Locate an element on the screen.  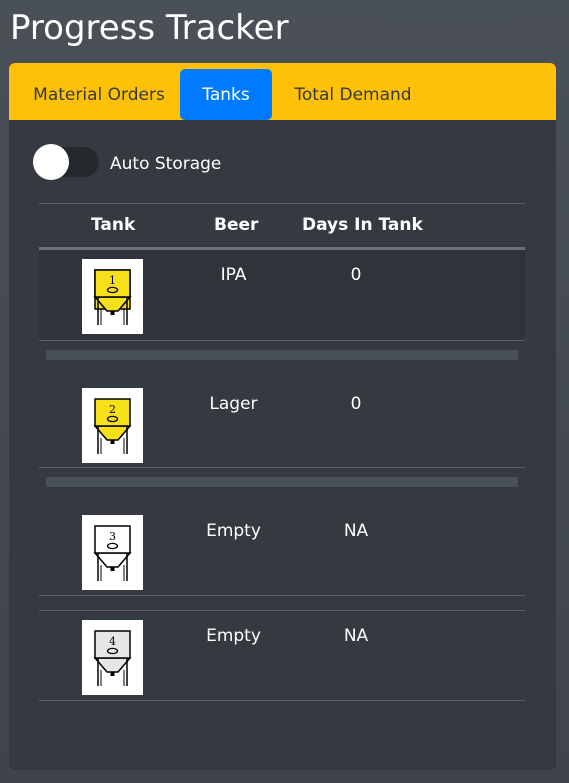
auto-storage-label: Auto Storage is located at coordinates (166, 164).